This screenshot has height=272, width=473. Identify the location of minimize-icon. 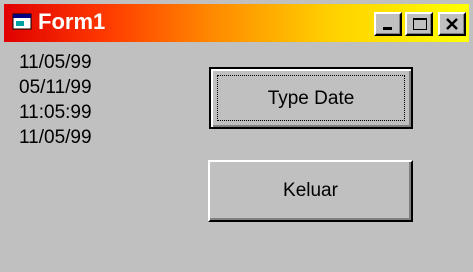
(387, 28).